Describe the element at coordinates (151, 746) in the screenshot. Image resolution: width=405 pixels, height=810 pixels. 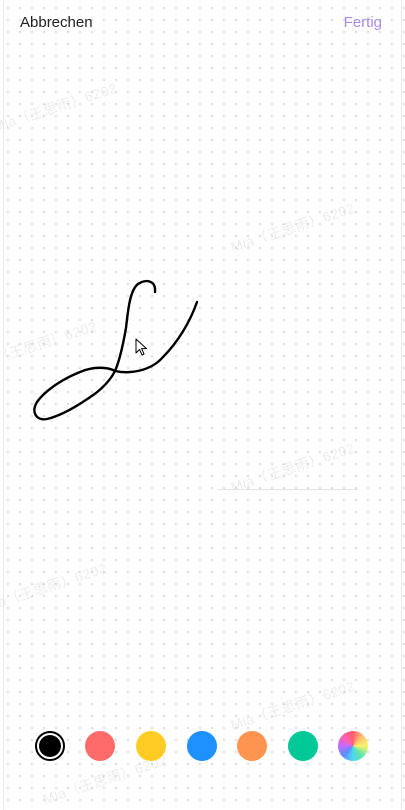
I see `color-swatch-yellow` at that location.